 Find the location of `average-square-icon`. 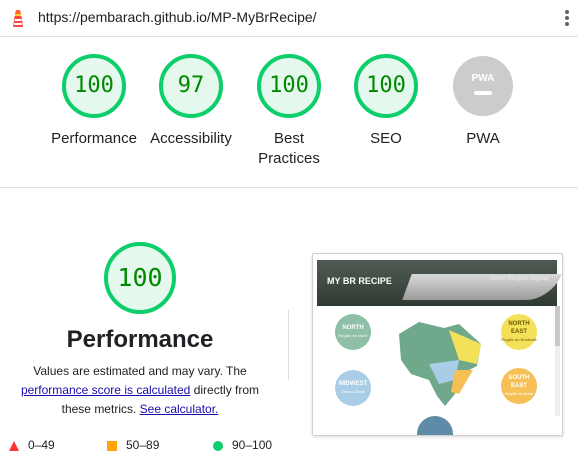

average-square-icon is located at coordinates (112, 446).